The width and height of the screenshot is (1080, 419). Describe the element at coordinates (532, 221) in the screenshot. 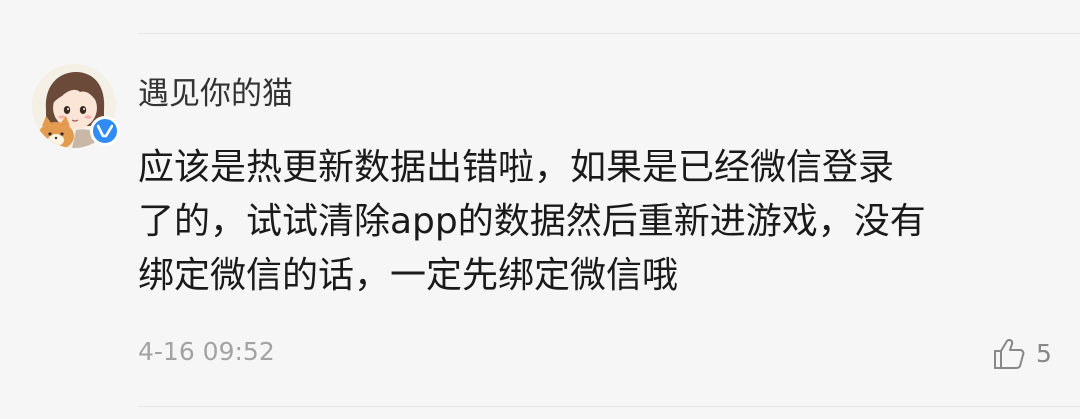

I see `comment-line: 了的，试试清除app的数据然后重新进游戏，没有` at that location.